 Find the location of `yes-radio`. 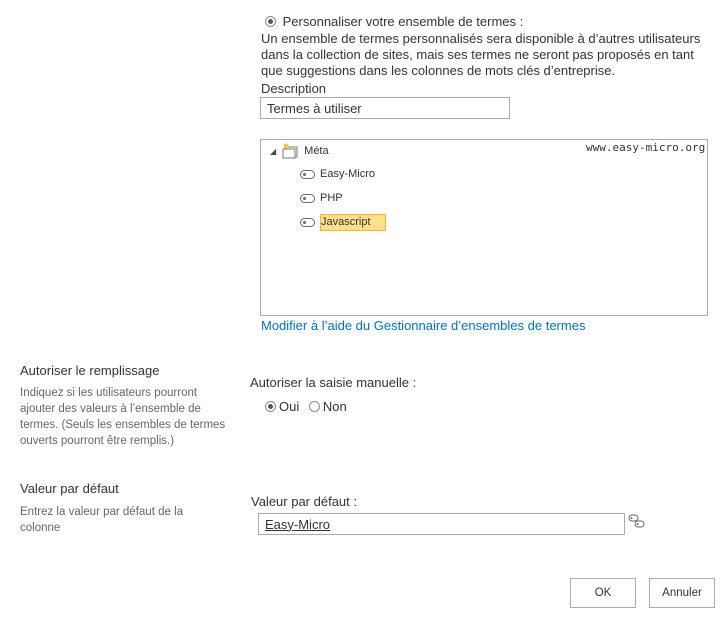

yes-radio is located at coordinates (270, 407).